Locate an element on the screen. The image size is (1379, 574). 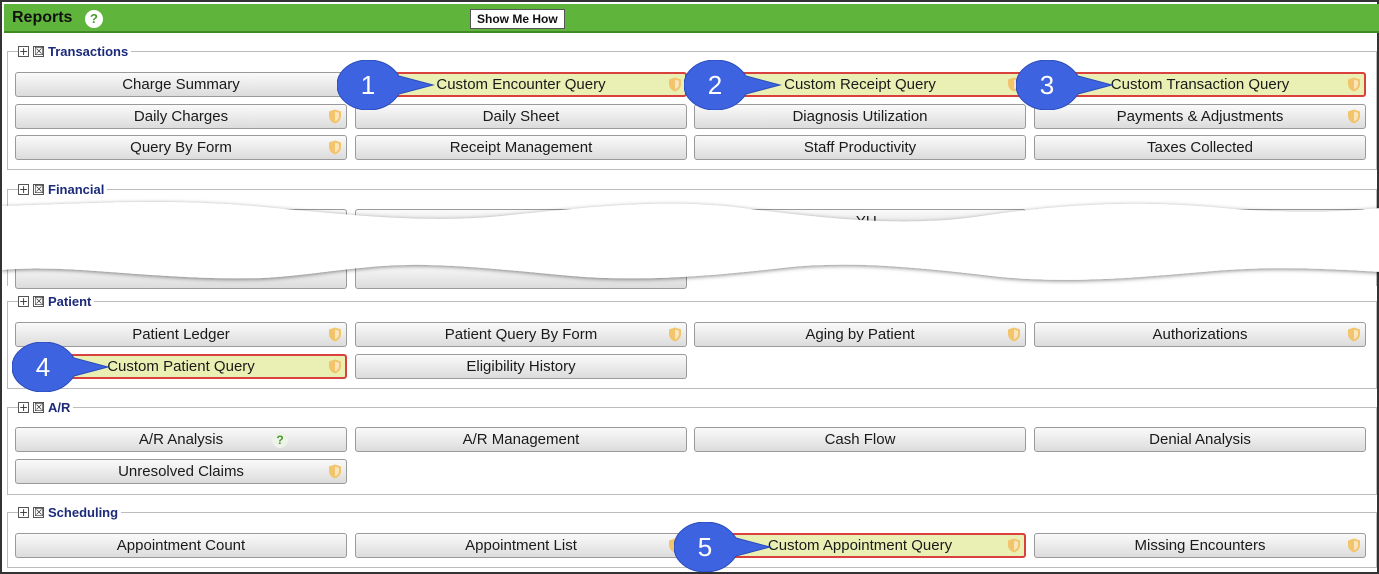
button-label: Appointment Count is located at coordinates (181, 545).